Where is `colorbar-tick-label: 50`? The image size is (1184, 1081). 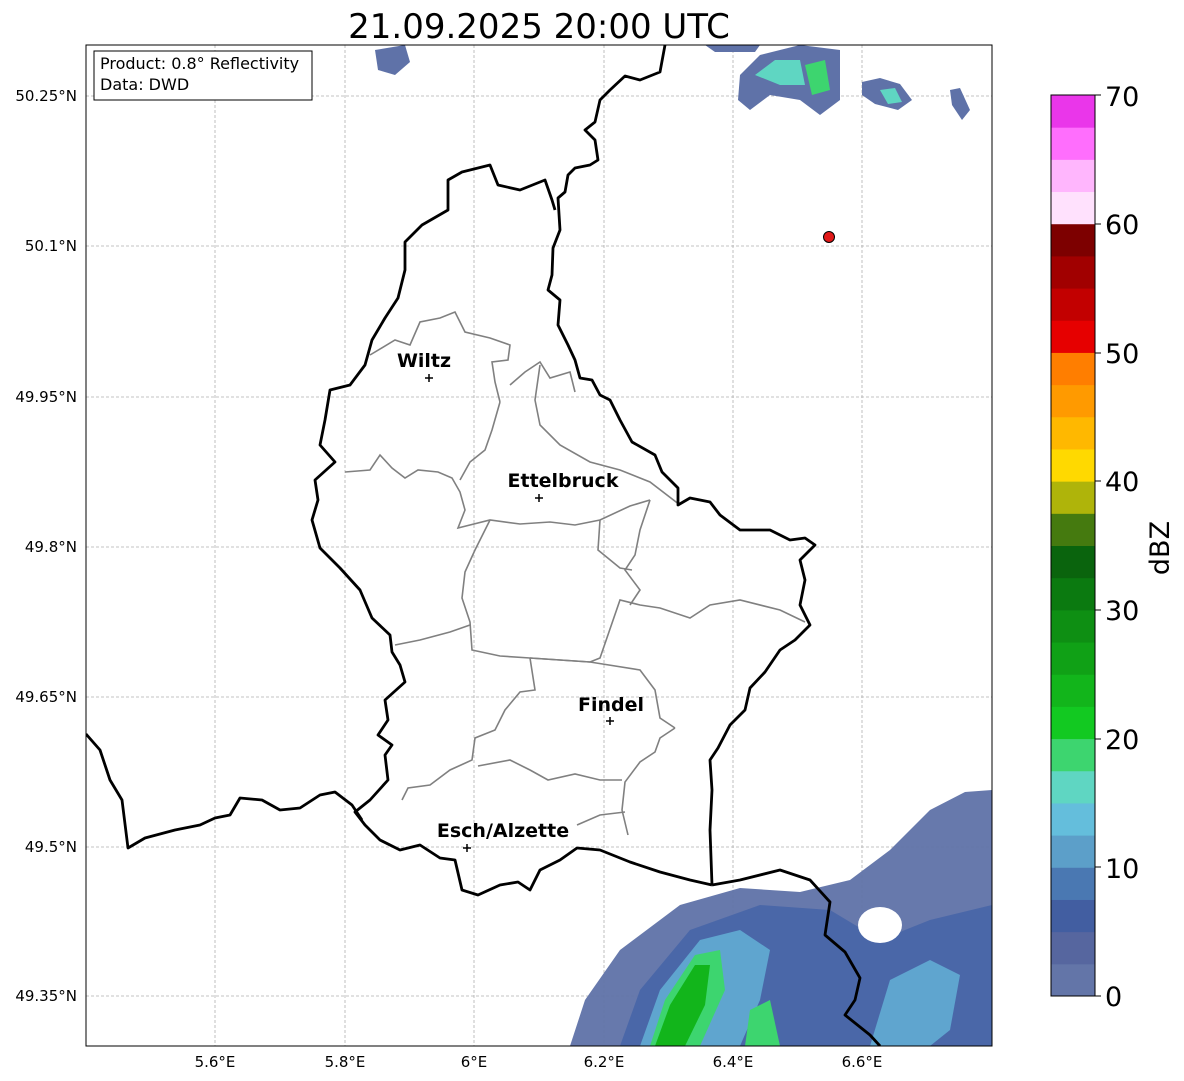
colorbar-tick-label: 50 is located at coordinates (1122, 354).